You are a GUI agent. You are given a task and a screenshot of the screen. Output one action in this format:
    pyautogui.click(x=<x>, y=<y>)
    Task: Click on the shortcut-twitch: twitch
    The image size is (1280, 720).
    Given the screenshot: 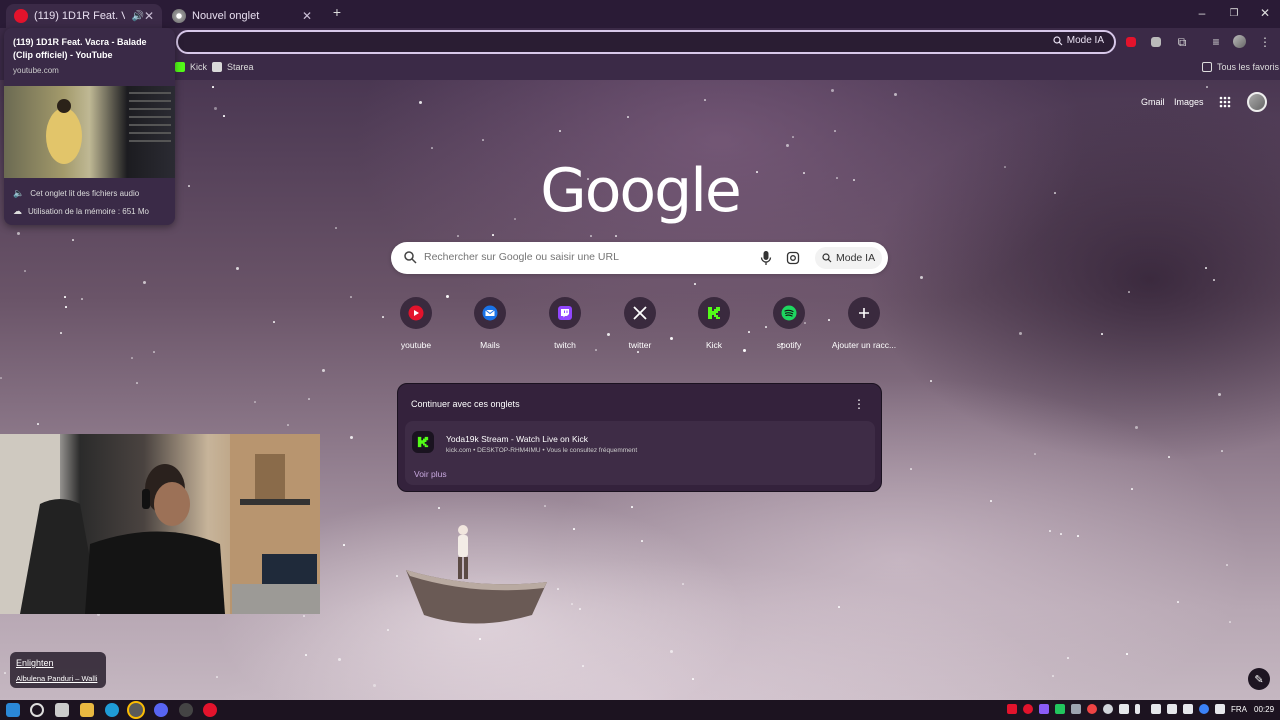 What is the action you would take?
    pyautogui.click(x=565, y=323)
    